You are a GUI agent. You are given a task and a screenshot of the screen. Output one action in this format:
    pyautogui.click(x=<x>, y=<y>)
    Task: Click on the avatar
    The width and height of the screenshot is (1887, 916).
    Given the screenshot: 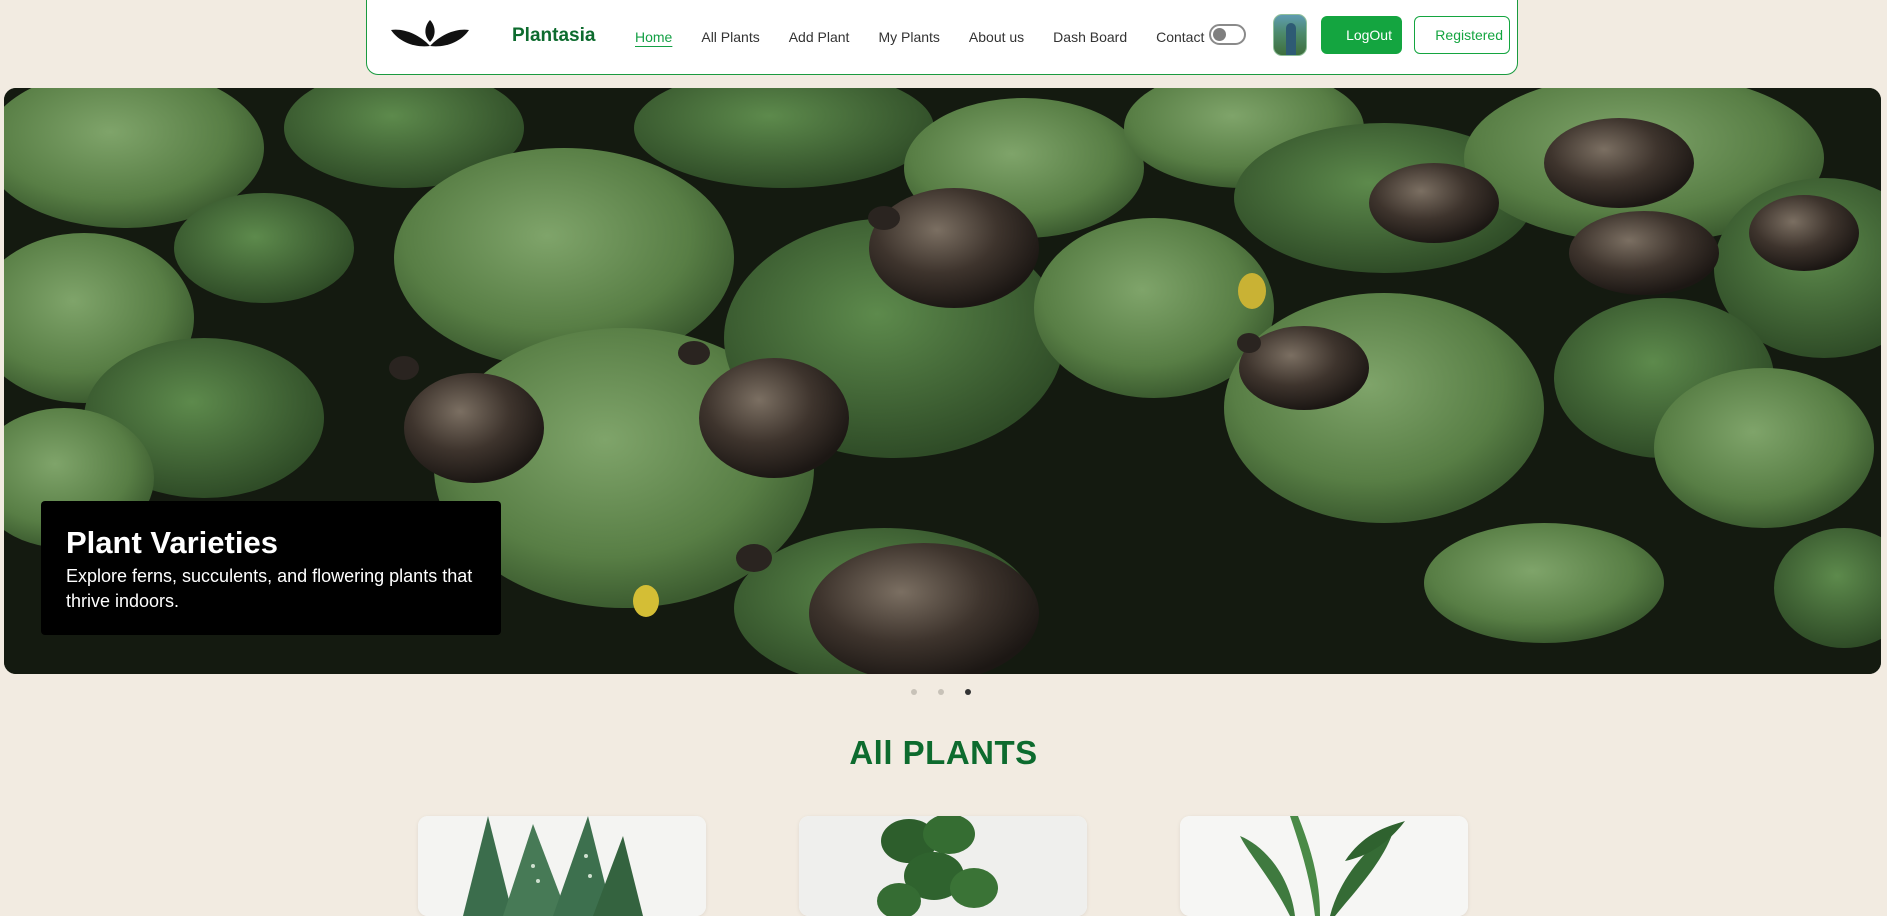 What is the action you would take?
    pyautogui.click(x=1290, y=35)
    